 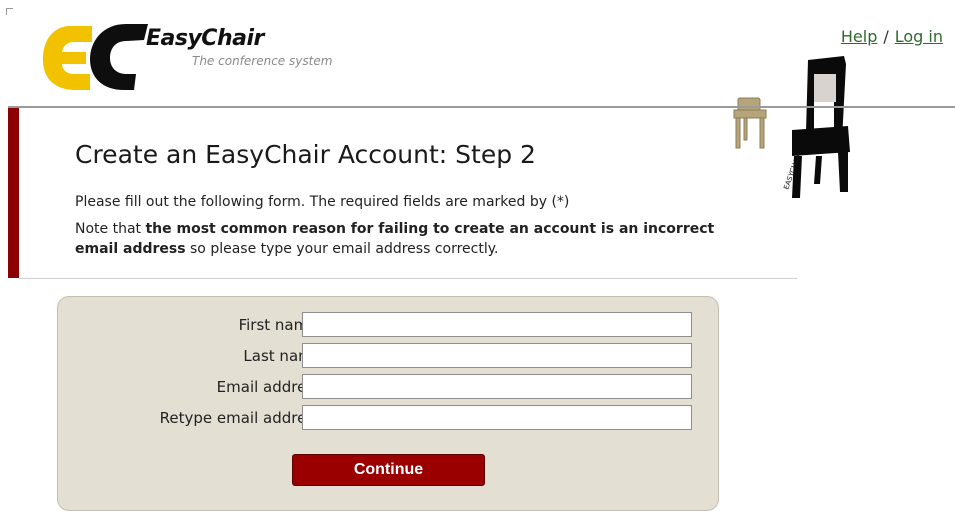 What do you see at coordinates (497, 324) in the screenshot?
I see `first-name-input` at bounding box center [497, 324].